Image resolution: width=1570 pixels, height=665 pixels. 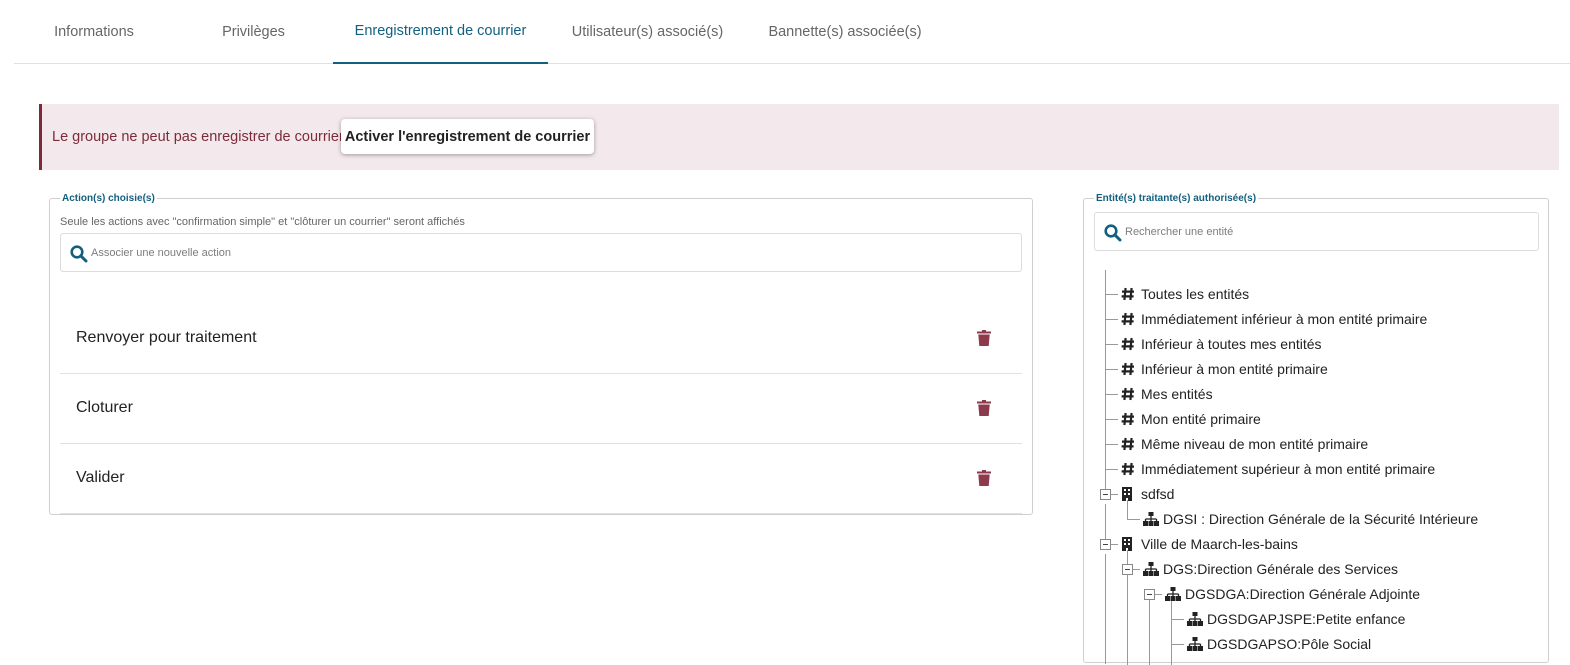 What do you see at coordinates (104, 407) in the screenshot?
I see `action-item-label: Cloturer` at bounding box center [104, 407].